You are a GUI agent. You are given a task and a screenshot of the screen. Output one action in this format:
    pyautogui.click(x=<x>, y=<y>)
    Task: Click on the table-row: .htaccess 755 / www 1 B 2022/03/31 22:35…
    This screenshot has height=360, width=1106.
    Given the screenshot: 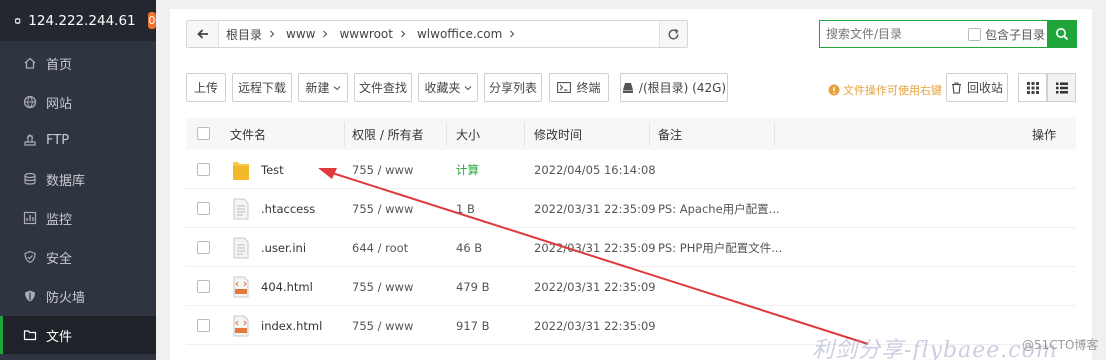 What is the action you would take?
    pyautogui.click(x=631, y=208)
    